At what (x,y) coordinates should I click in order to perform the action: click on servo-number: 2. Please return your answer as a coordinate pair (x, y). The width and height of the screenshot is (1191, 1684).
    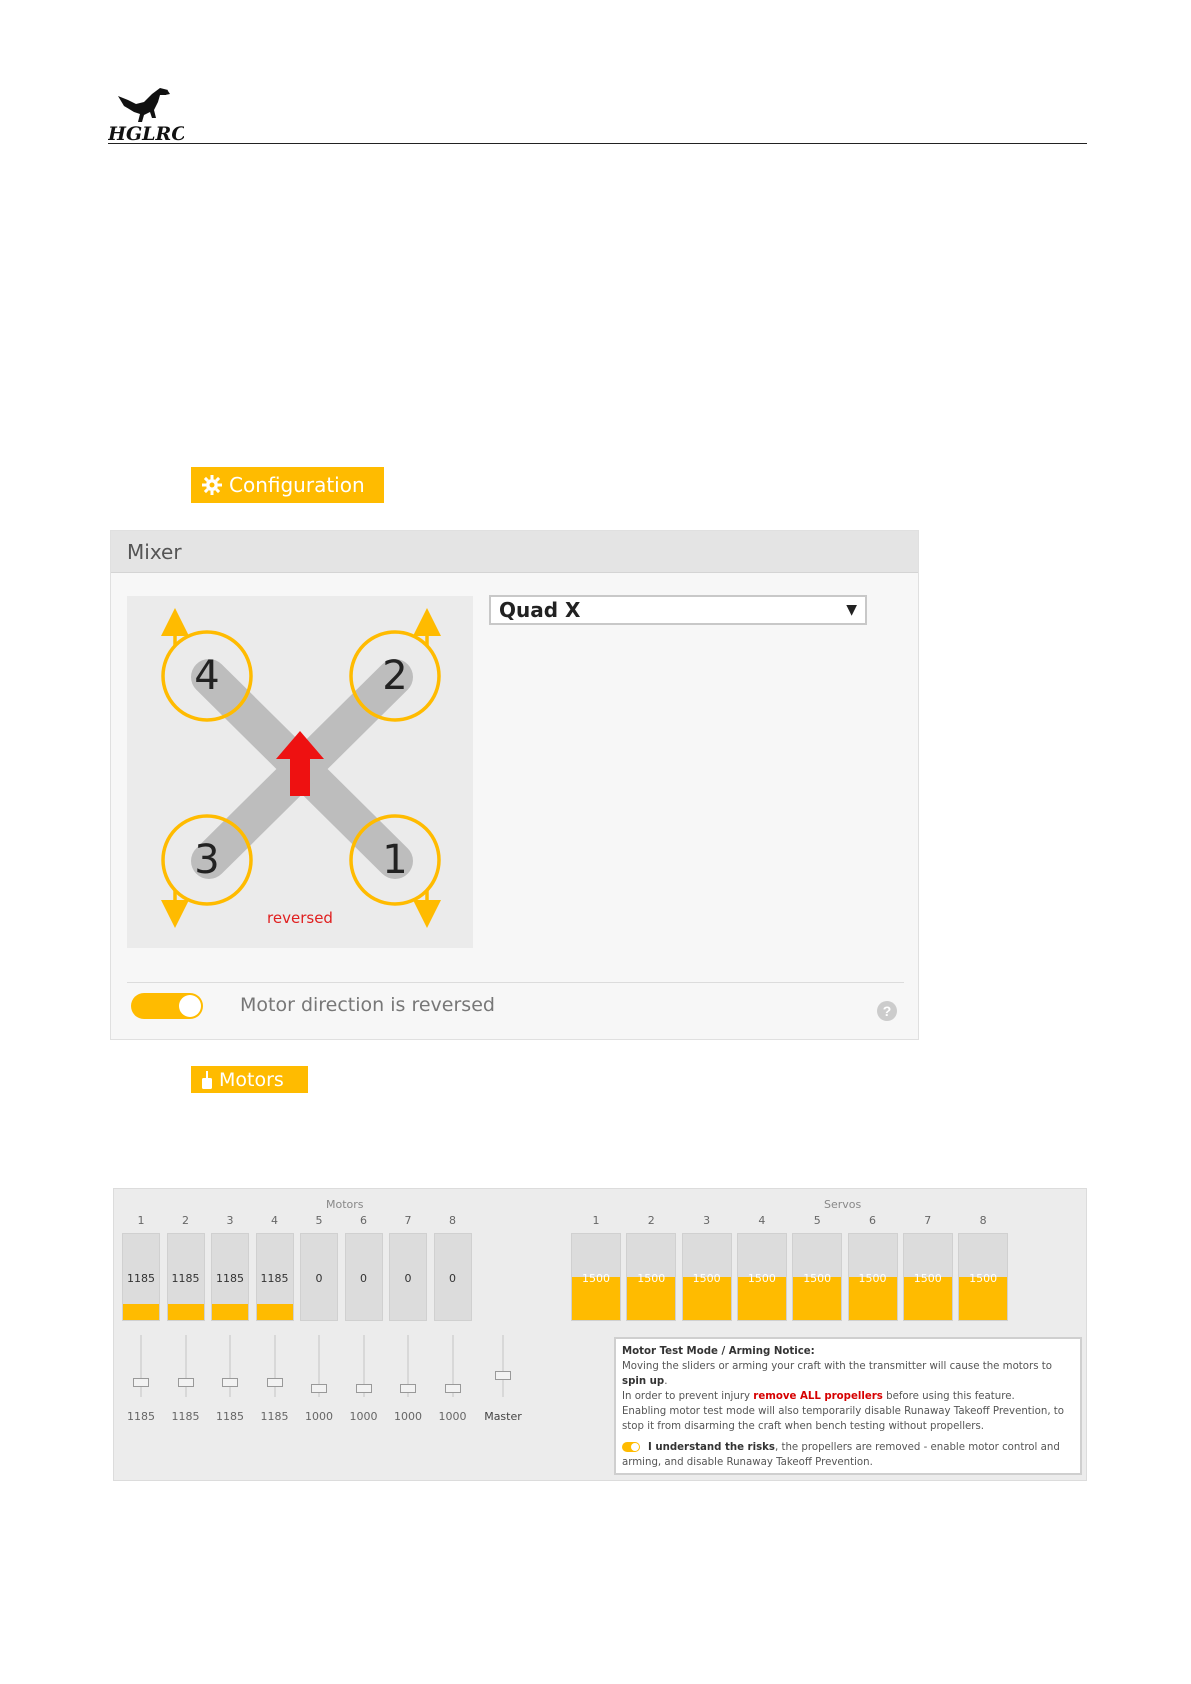
    Looking at the image, I should click on (651, 1220).